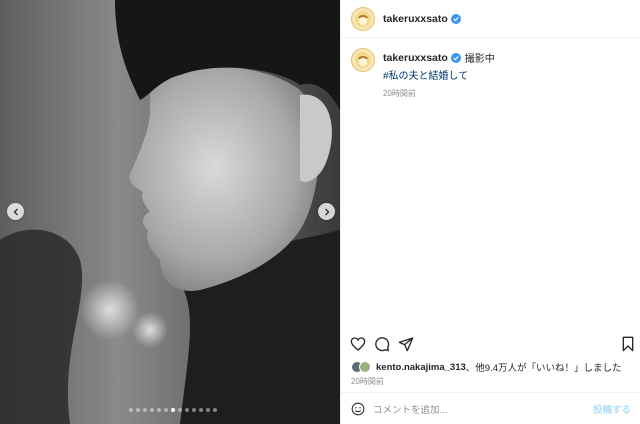 This screenshot has width=640, height=424. Describe the element at coordinates (415, 58) in the screenshot. I see `caption-username: takeruxxsato` at that location.